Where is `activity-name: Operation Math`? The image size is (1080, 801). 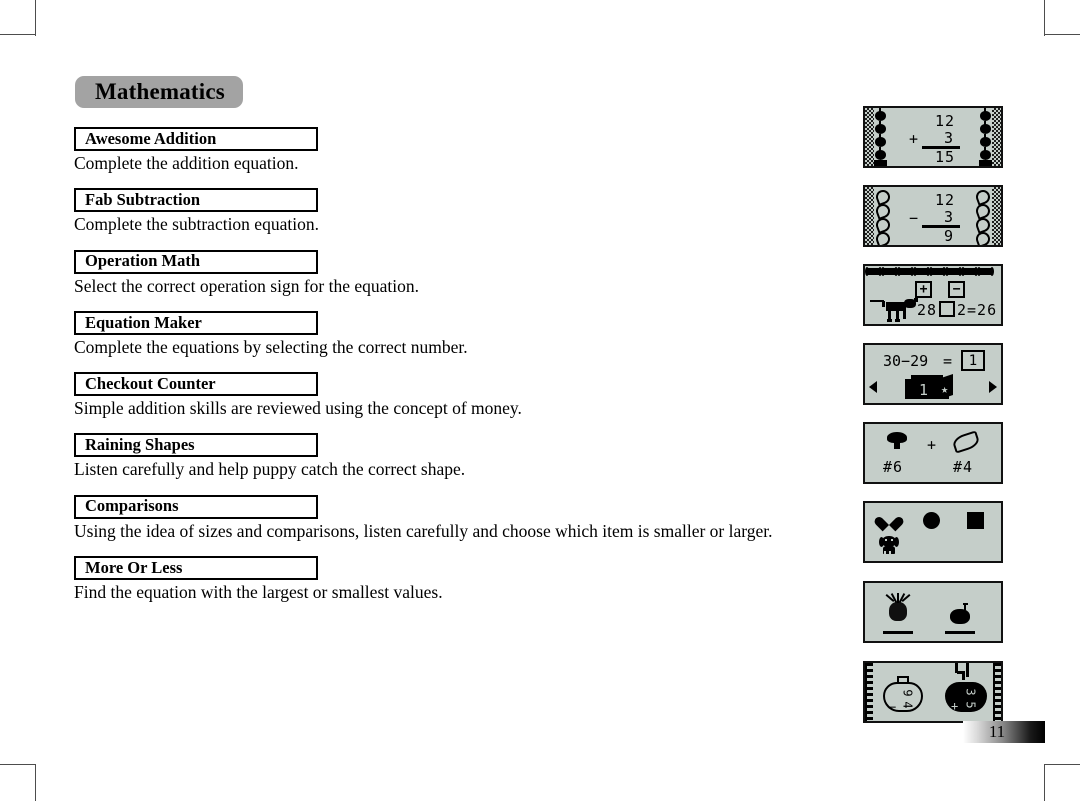
activity-name: Operation Math is located at coordinates (143, 261).